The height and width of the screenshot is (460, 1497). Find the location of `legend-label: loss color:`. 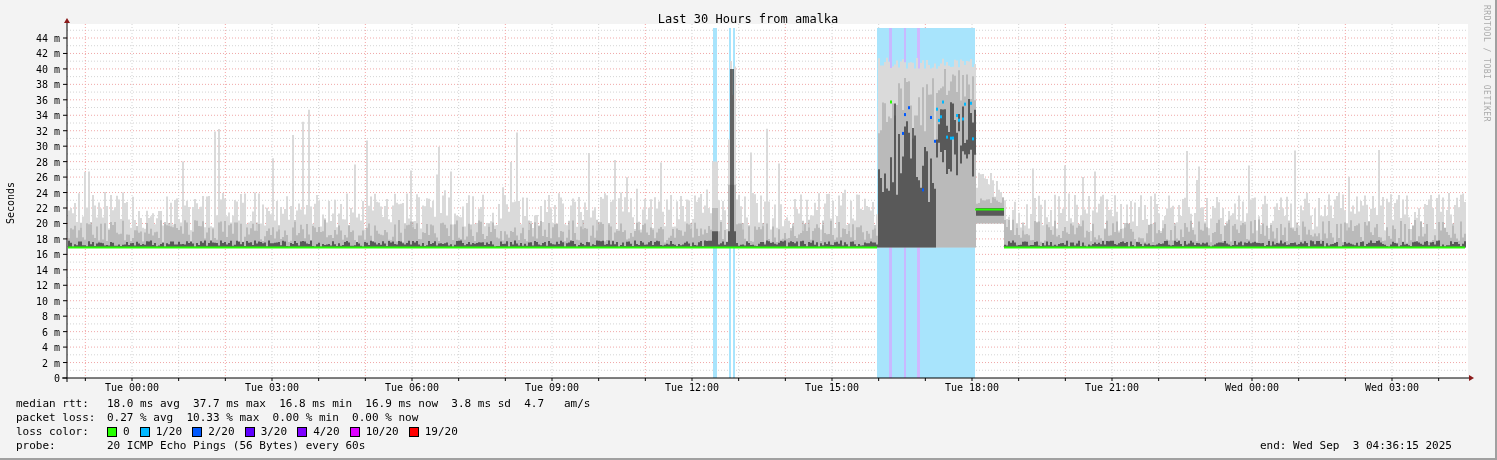

legend-label: loss color: is located at coordinates (53, 432).